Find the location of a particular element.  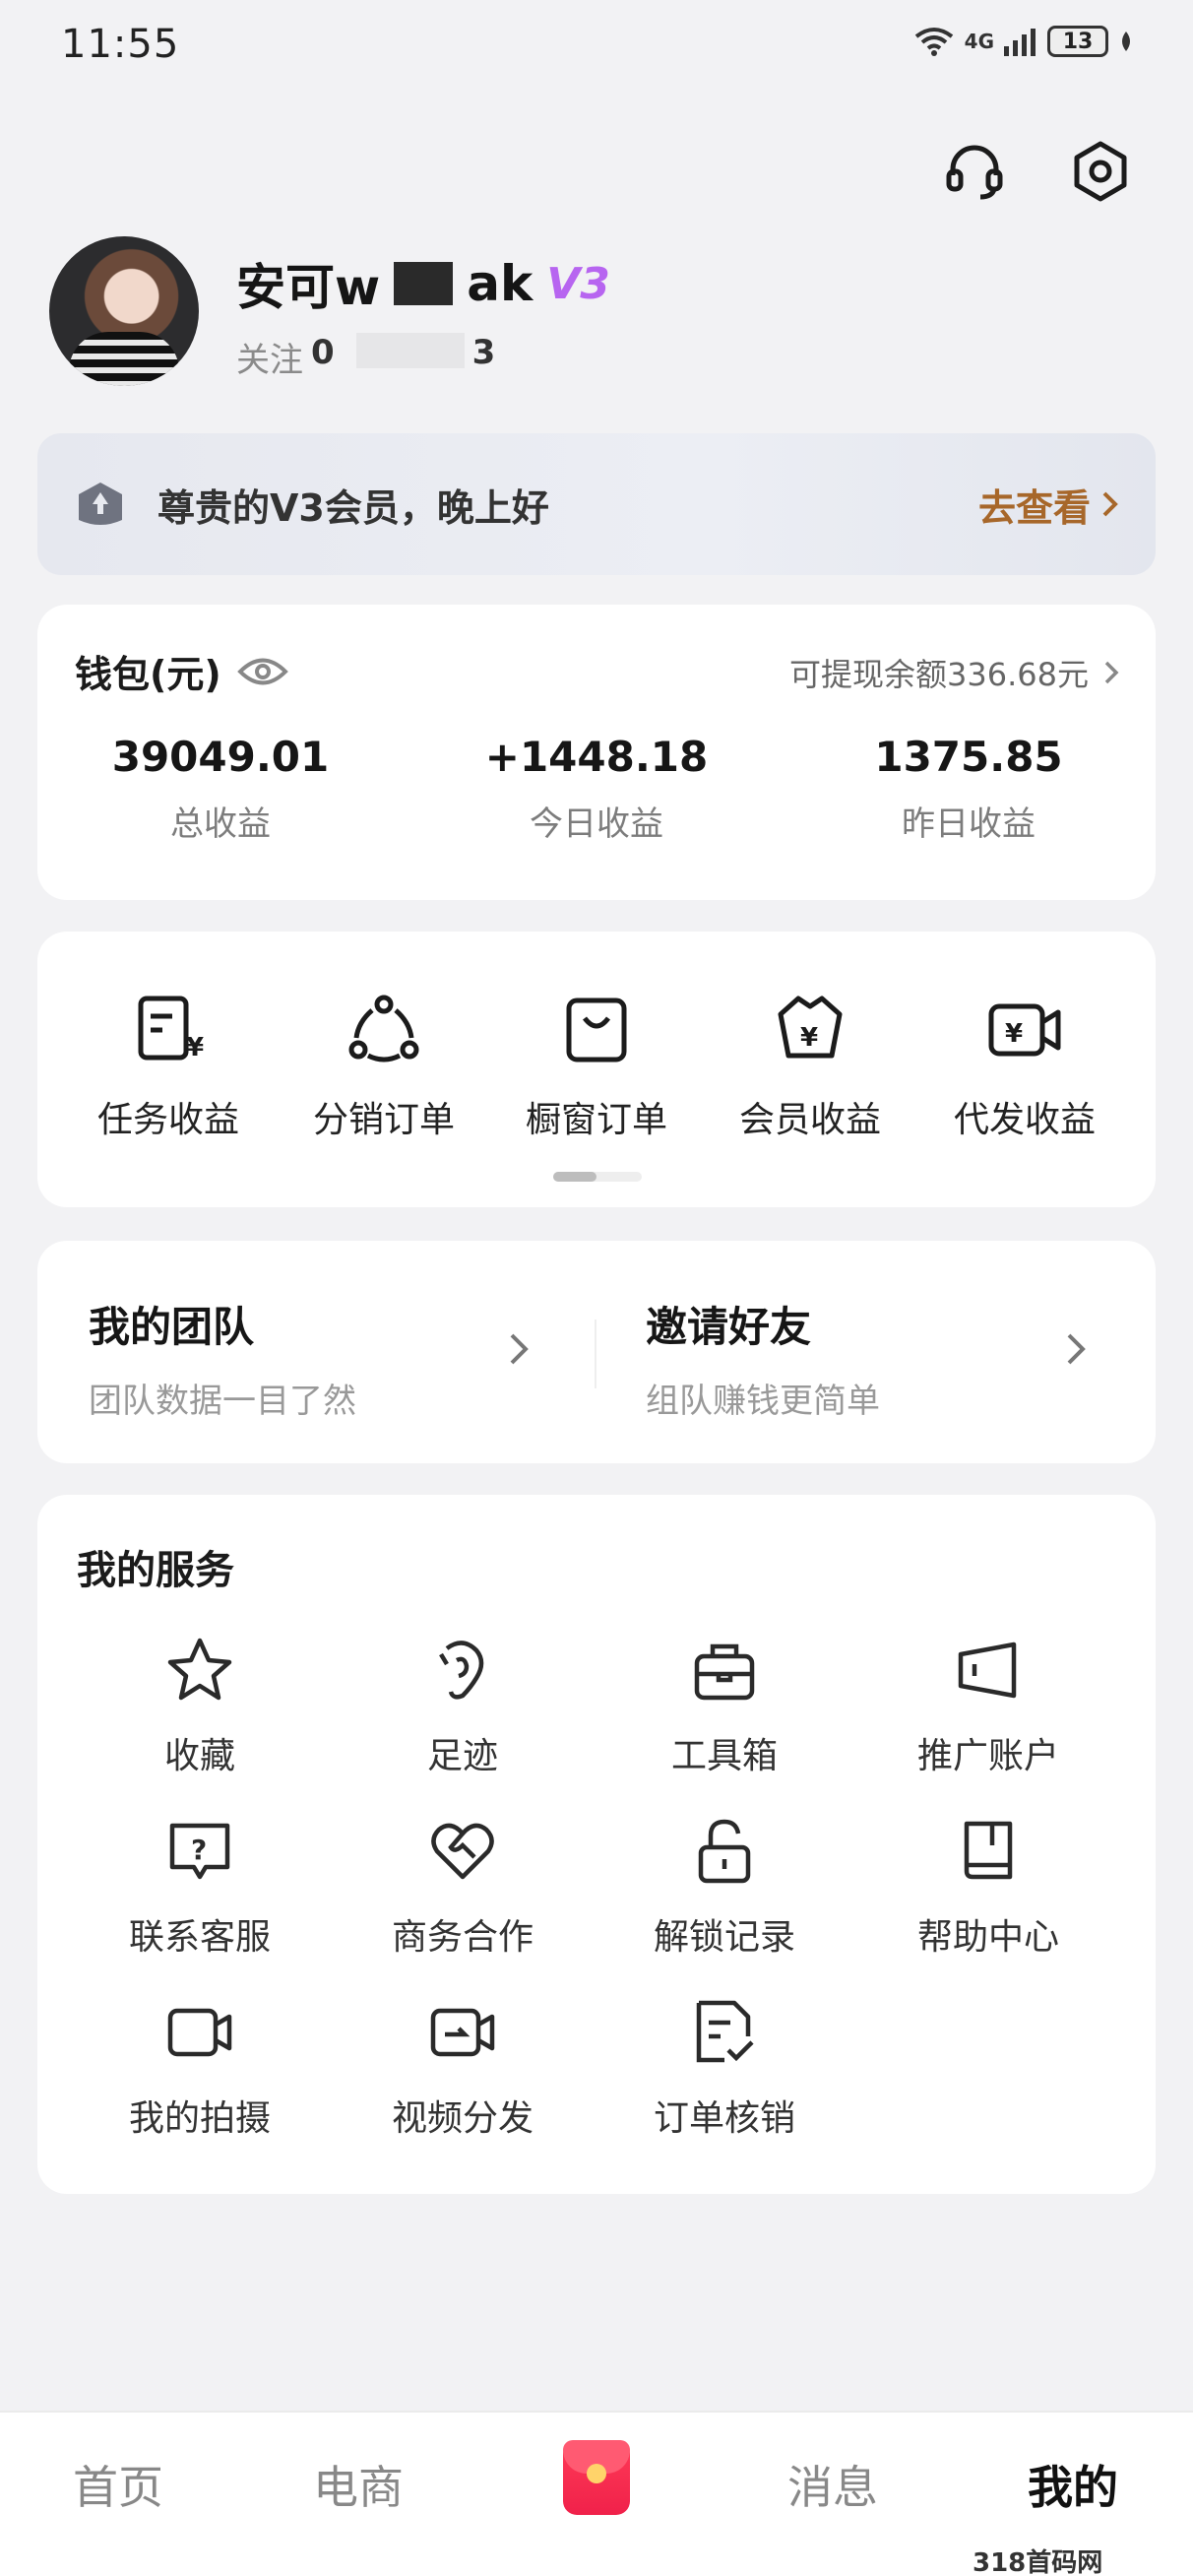

settings-button is located at coordinates (1100, 171).